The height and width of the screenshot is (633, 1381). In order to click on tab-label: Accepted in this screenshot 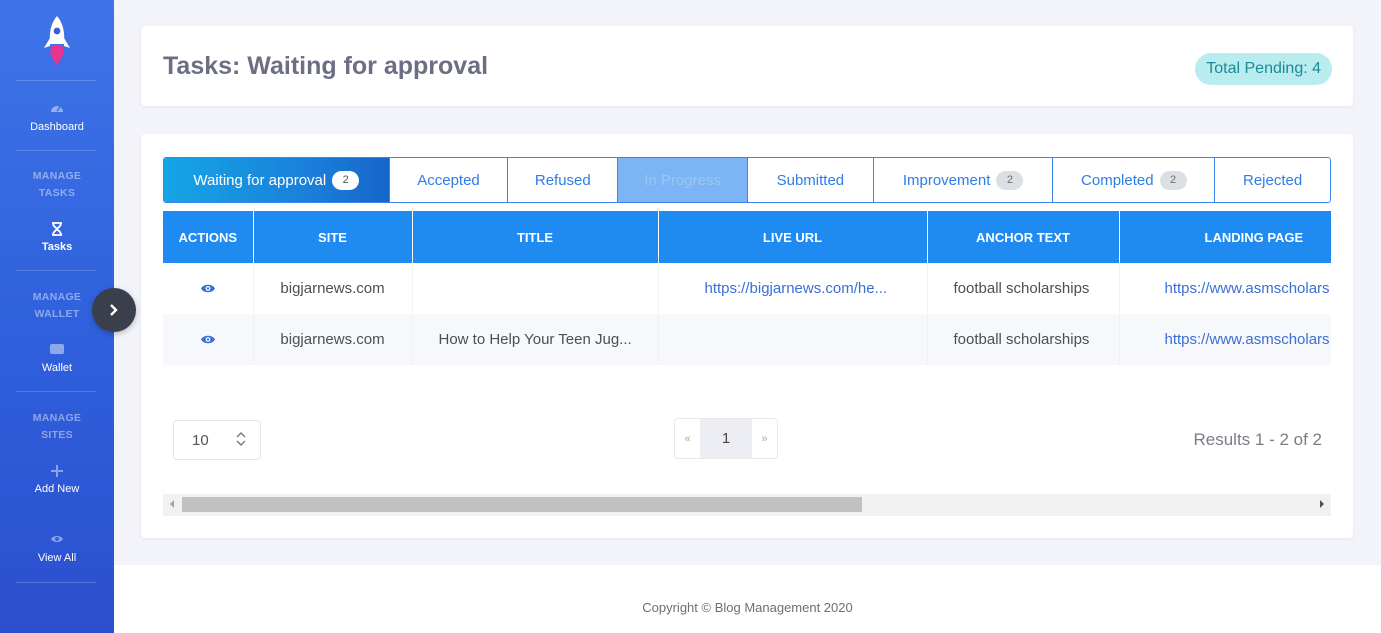, I will do `click(448, 180)`.